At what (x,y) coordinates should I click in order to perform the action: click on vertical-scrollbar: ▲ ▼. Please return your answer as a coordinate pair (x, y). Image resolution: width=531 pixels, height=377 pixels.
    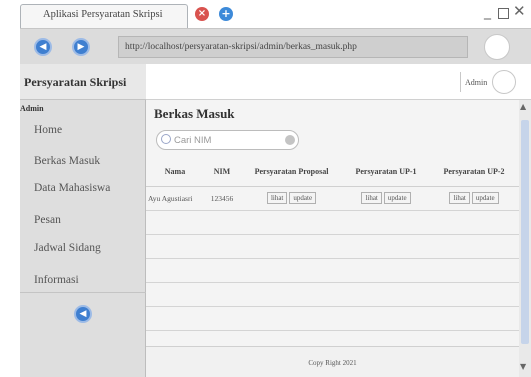
    Looking at the image, I should click on (525, 238).